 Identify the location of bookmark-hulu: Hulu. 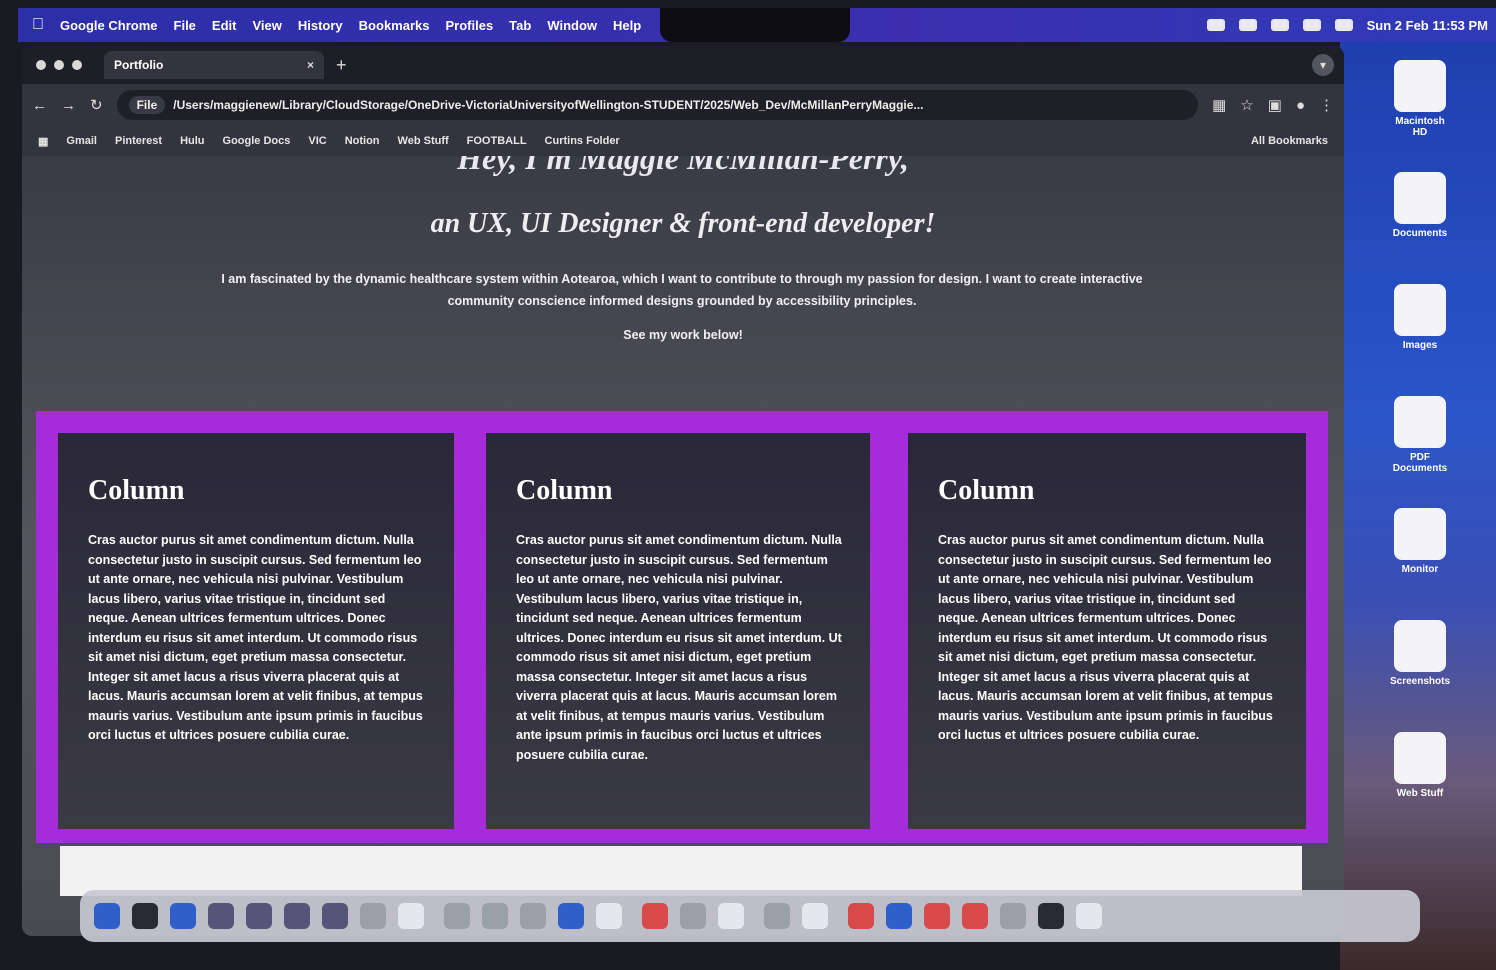
(192, 141).